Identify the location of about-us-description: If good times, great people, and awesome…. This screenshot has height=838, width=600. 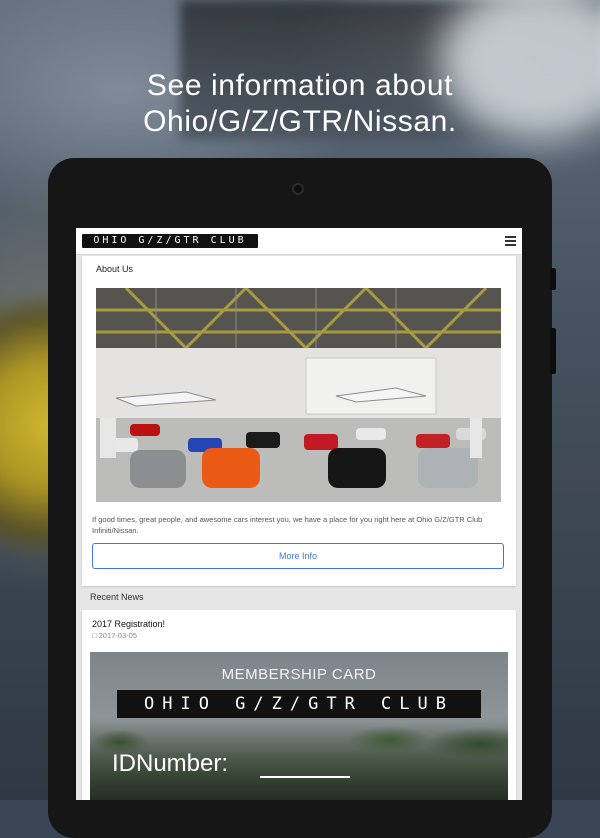
(287, 525).